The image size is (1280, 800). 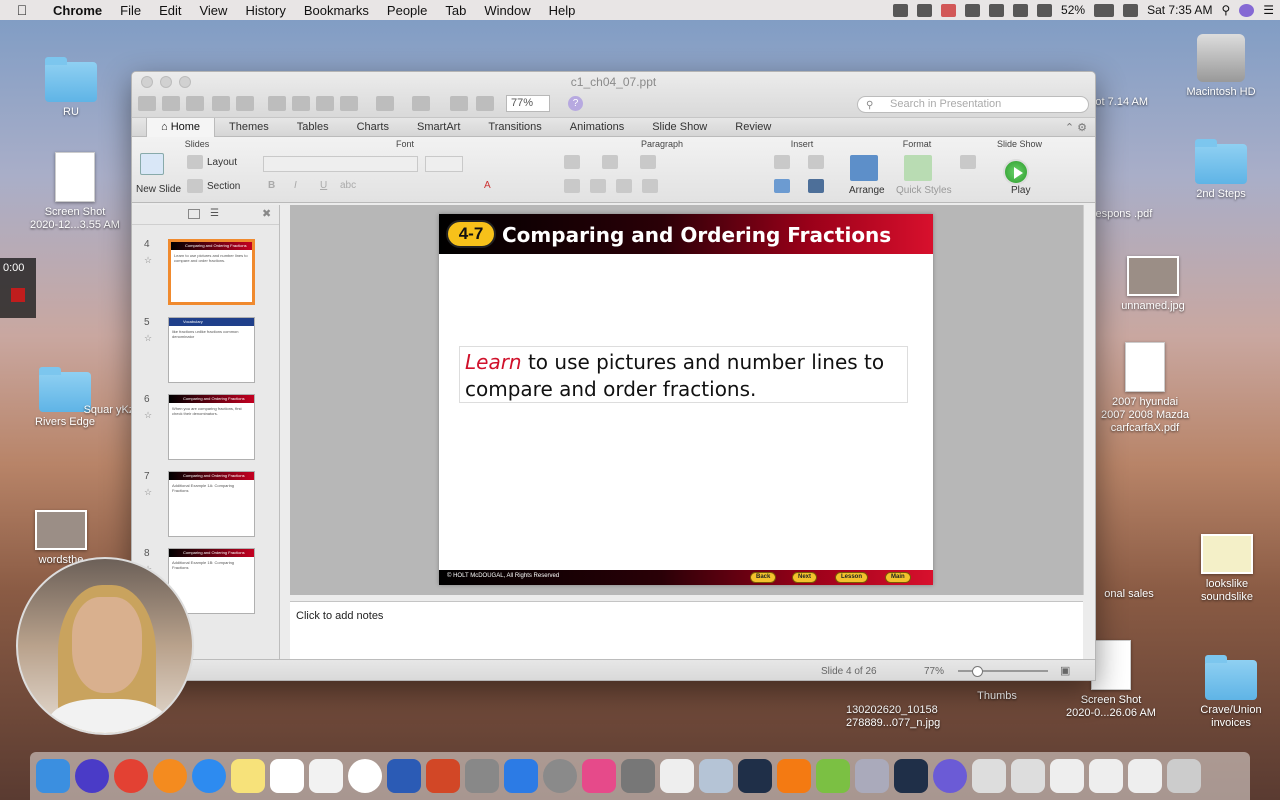 What do you see at coordinates (968, 162) in the screenshot?
I see `fill-icon` at bounding box center [968, 162].